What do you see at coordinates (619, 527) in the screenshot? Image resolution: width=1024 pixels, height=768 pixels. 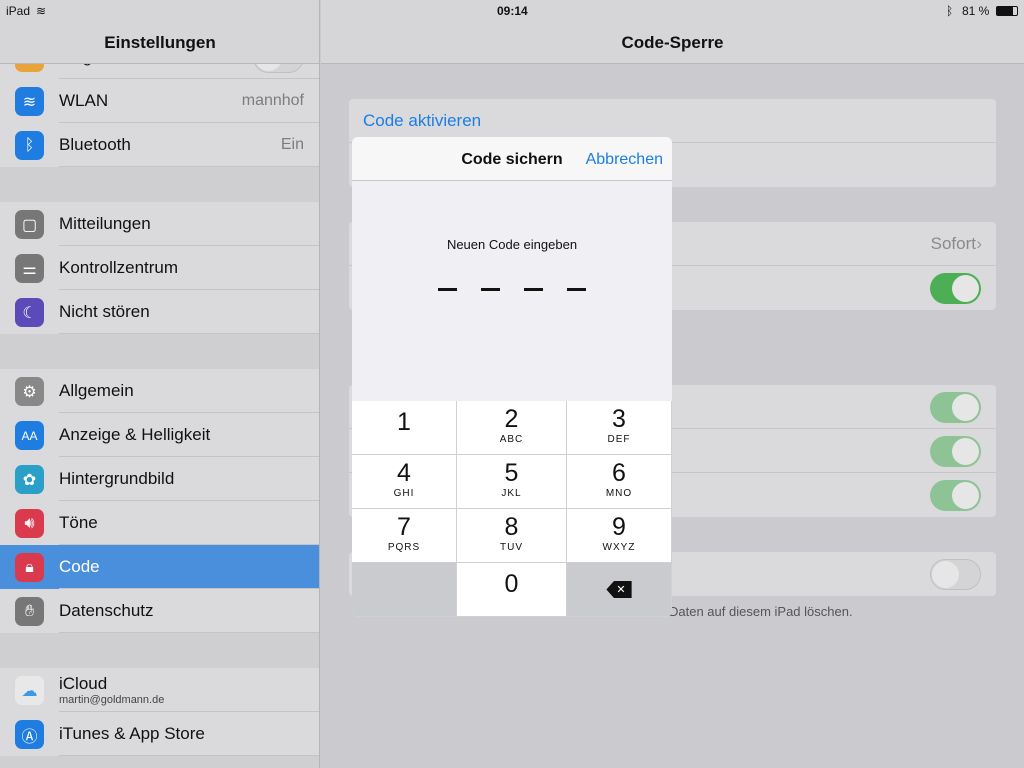 I see `key-digit: 9` at bounding box center [619, 527].